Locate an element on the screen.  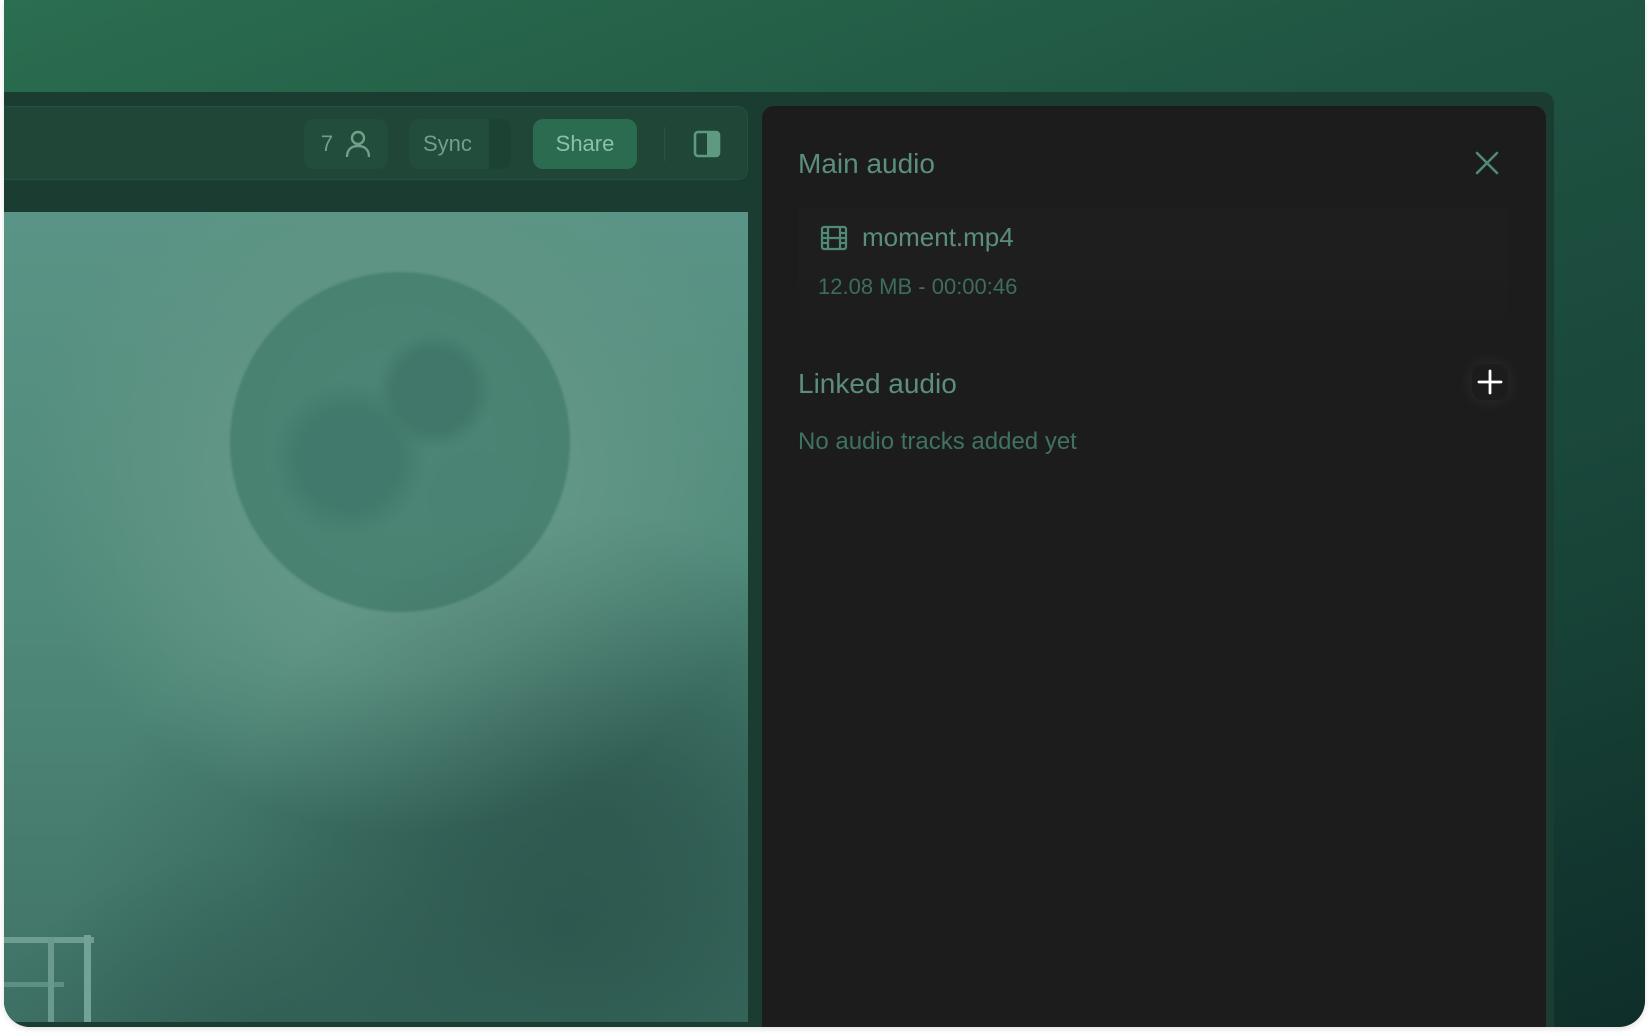
panel-title: Main audio is located at coordinates (866, 163).